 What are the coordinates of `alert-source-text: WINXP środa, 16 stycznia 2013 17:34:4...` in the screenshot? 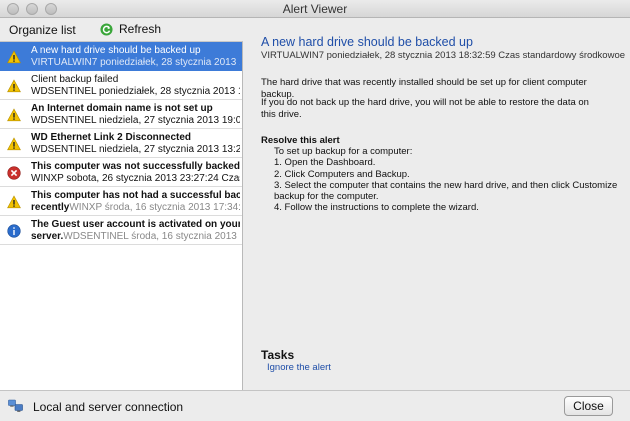 It's located at (154, 207).